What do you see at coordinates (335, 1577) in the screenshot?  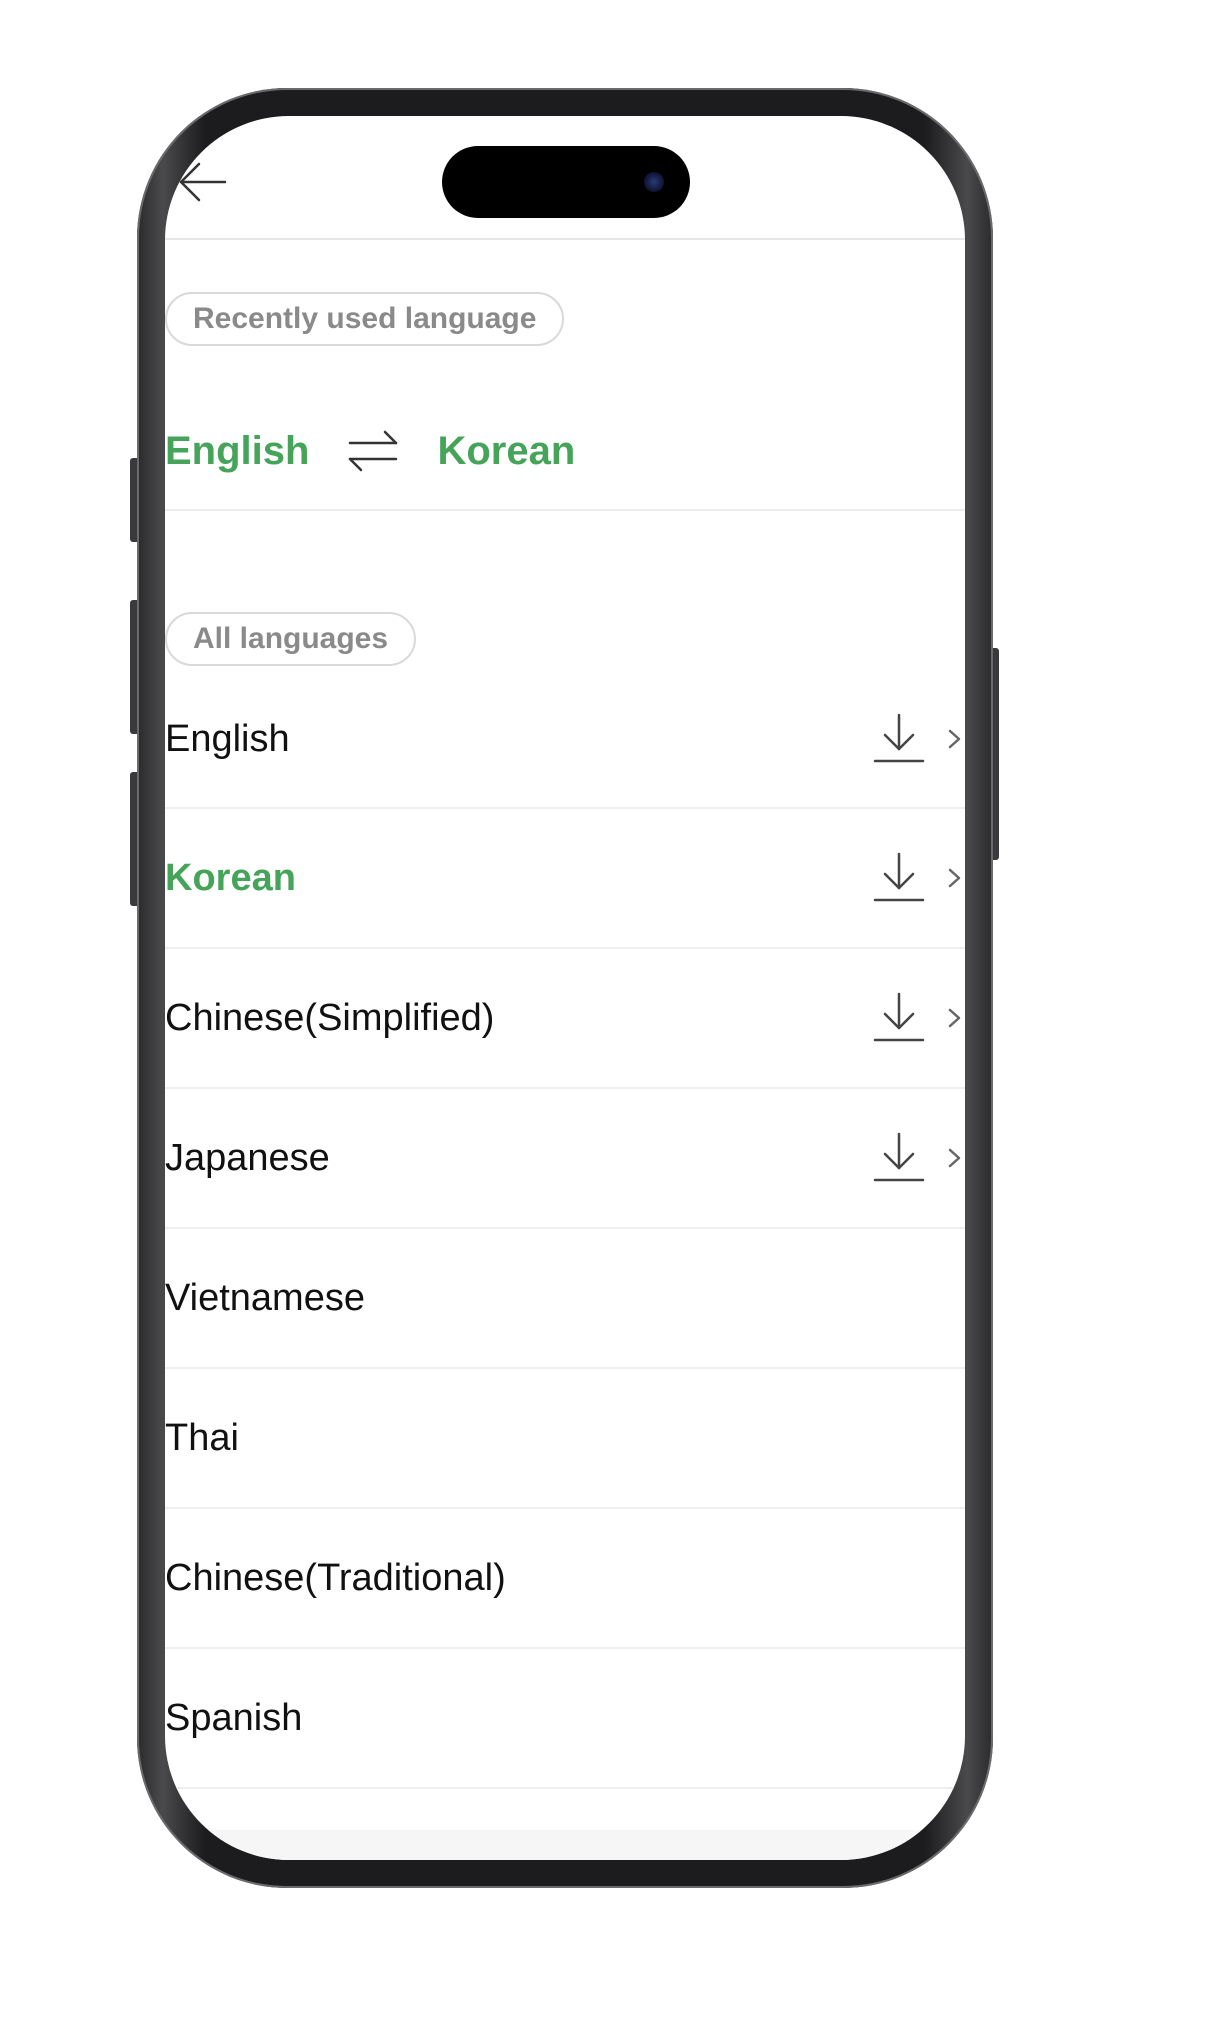 I see `language-name: Chinese(Traditional)` at bounding box center [335, 1577].